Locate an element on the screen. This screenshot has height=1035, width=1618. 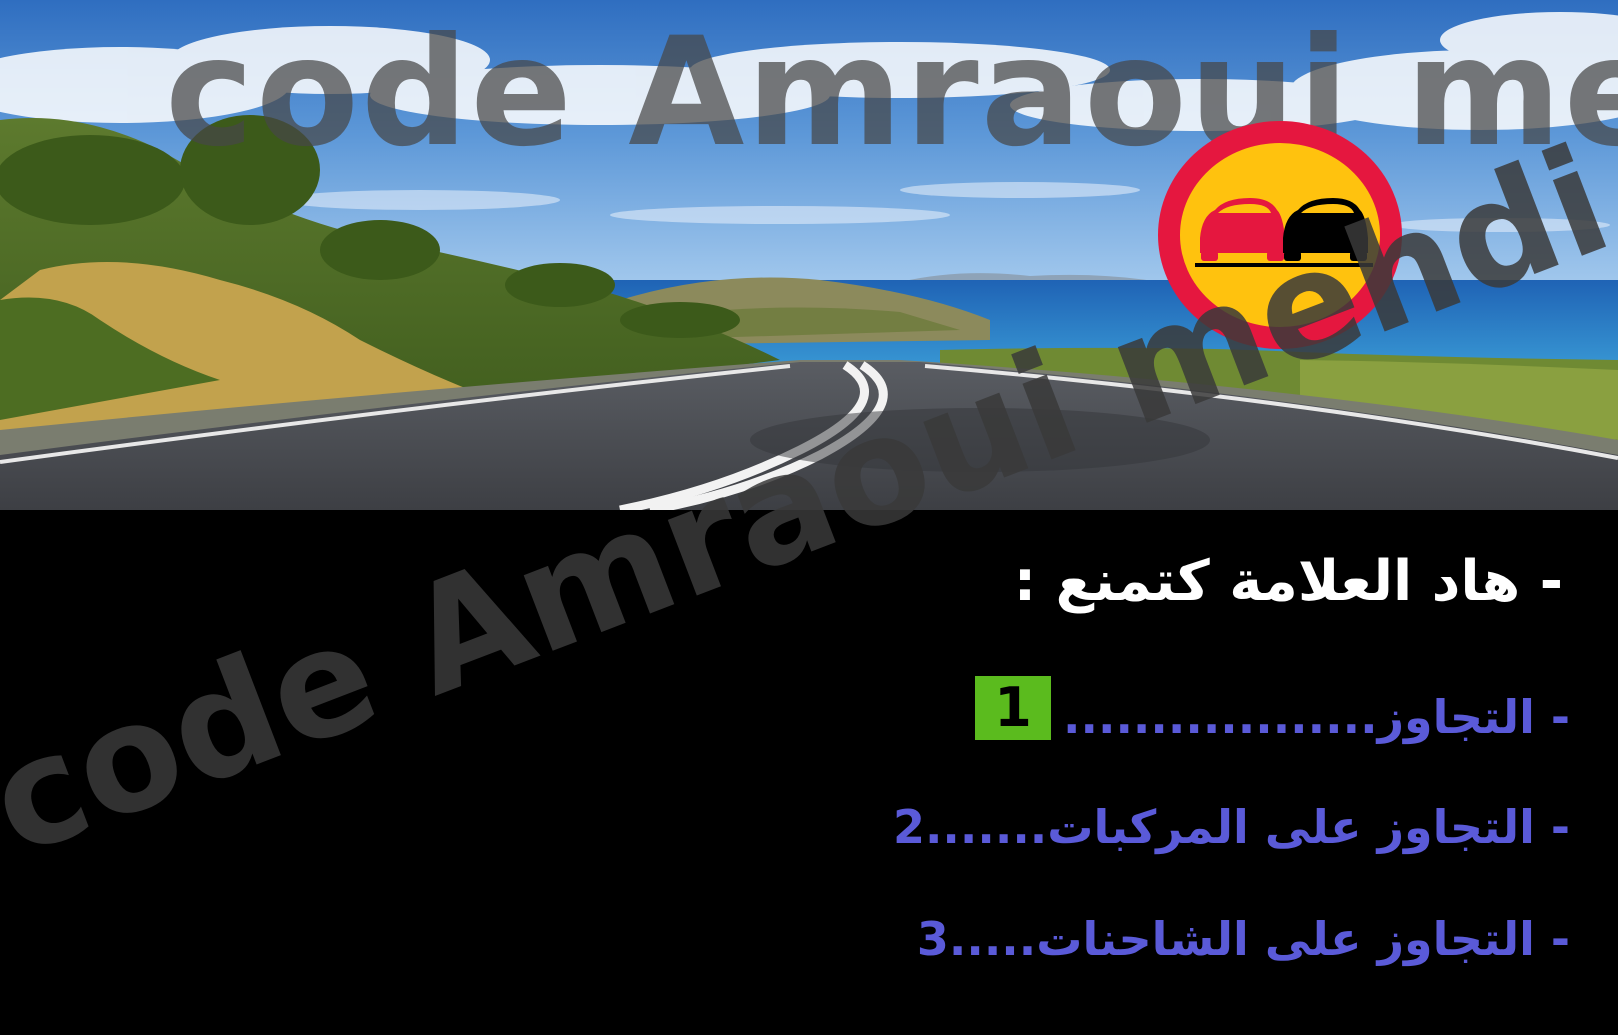
answer-number: 2 is located at coordinates (908, 827).